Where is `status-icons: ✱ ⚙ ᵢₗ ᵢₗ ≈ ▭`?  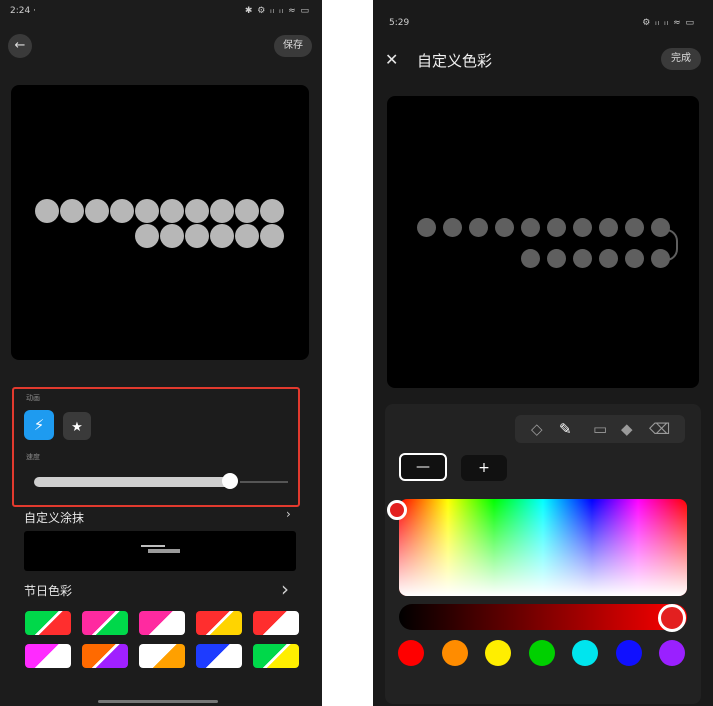 status-icons: ✱ ⚙ ᵢₗ ᵢₗ ≈ ▭ is located at coordinates (277, 11).